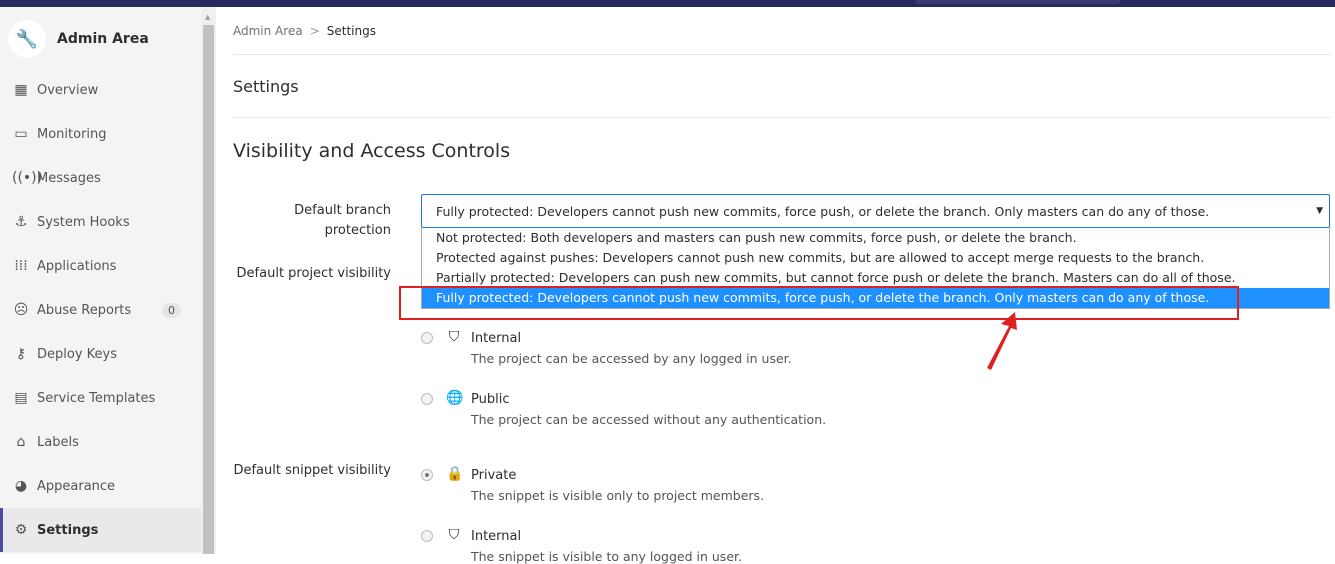 The height and width of the screenshot is (564, 1335). I want to click on top-navbar, so click(667, 3).